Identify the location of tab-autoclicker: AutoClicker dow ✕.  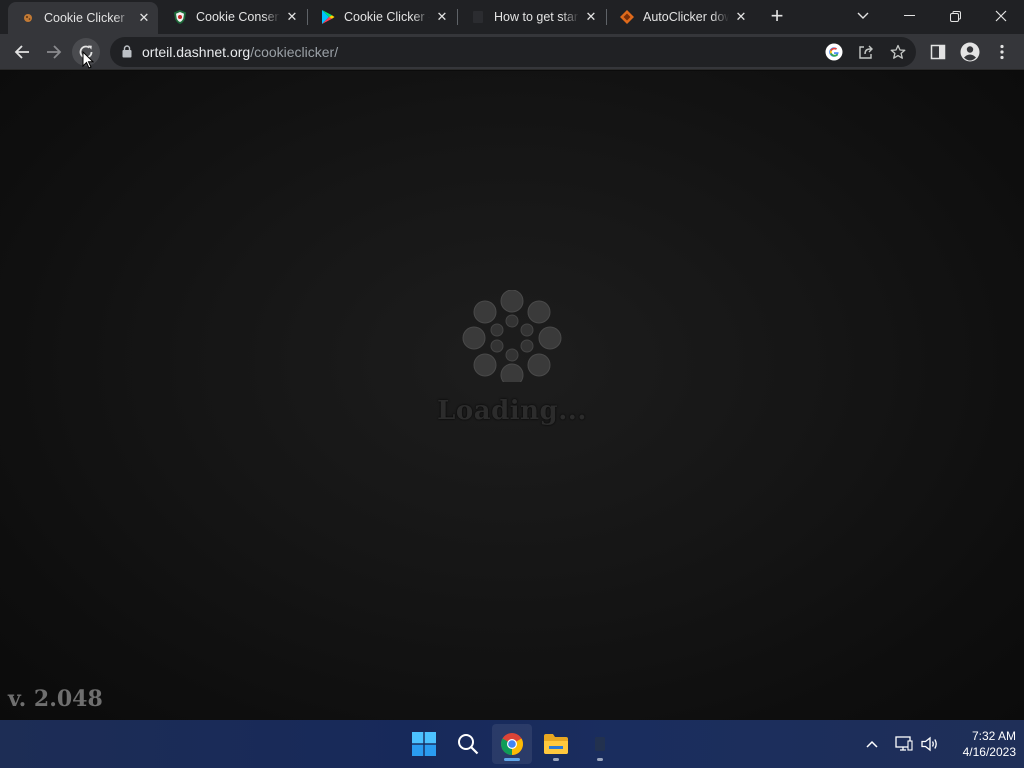
(681, 17).